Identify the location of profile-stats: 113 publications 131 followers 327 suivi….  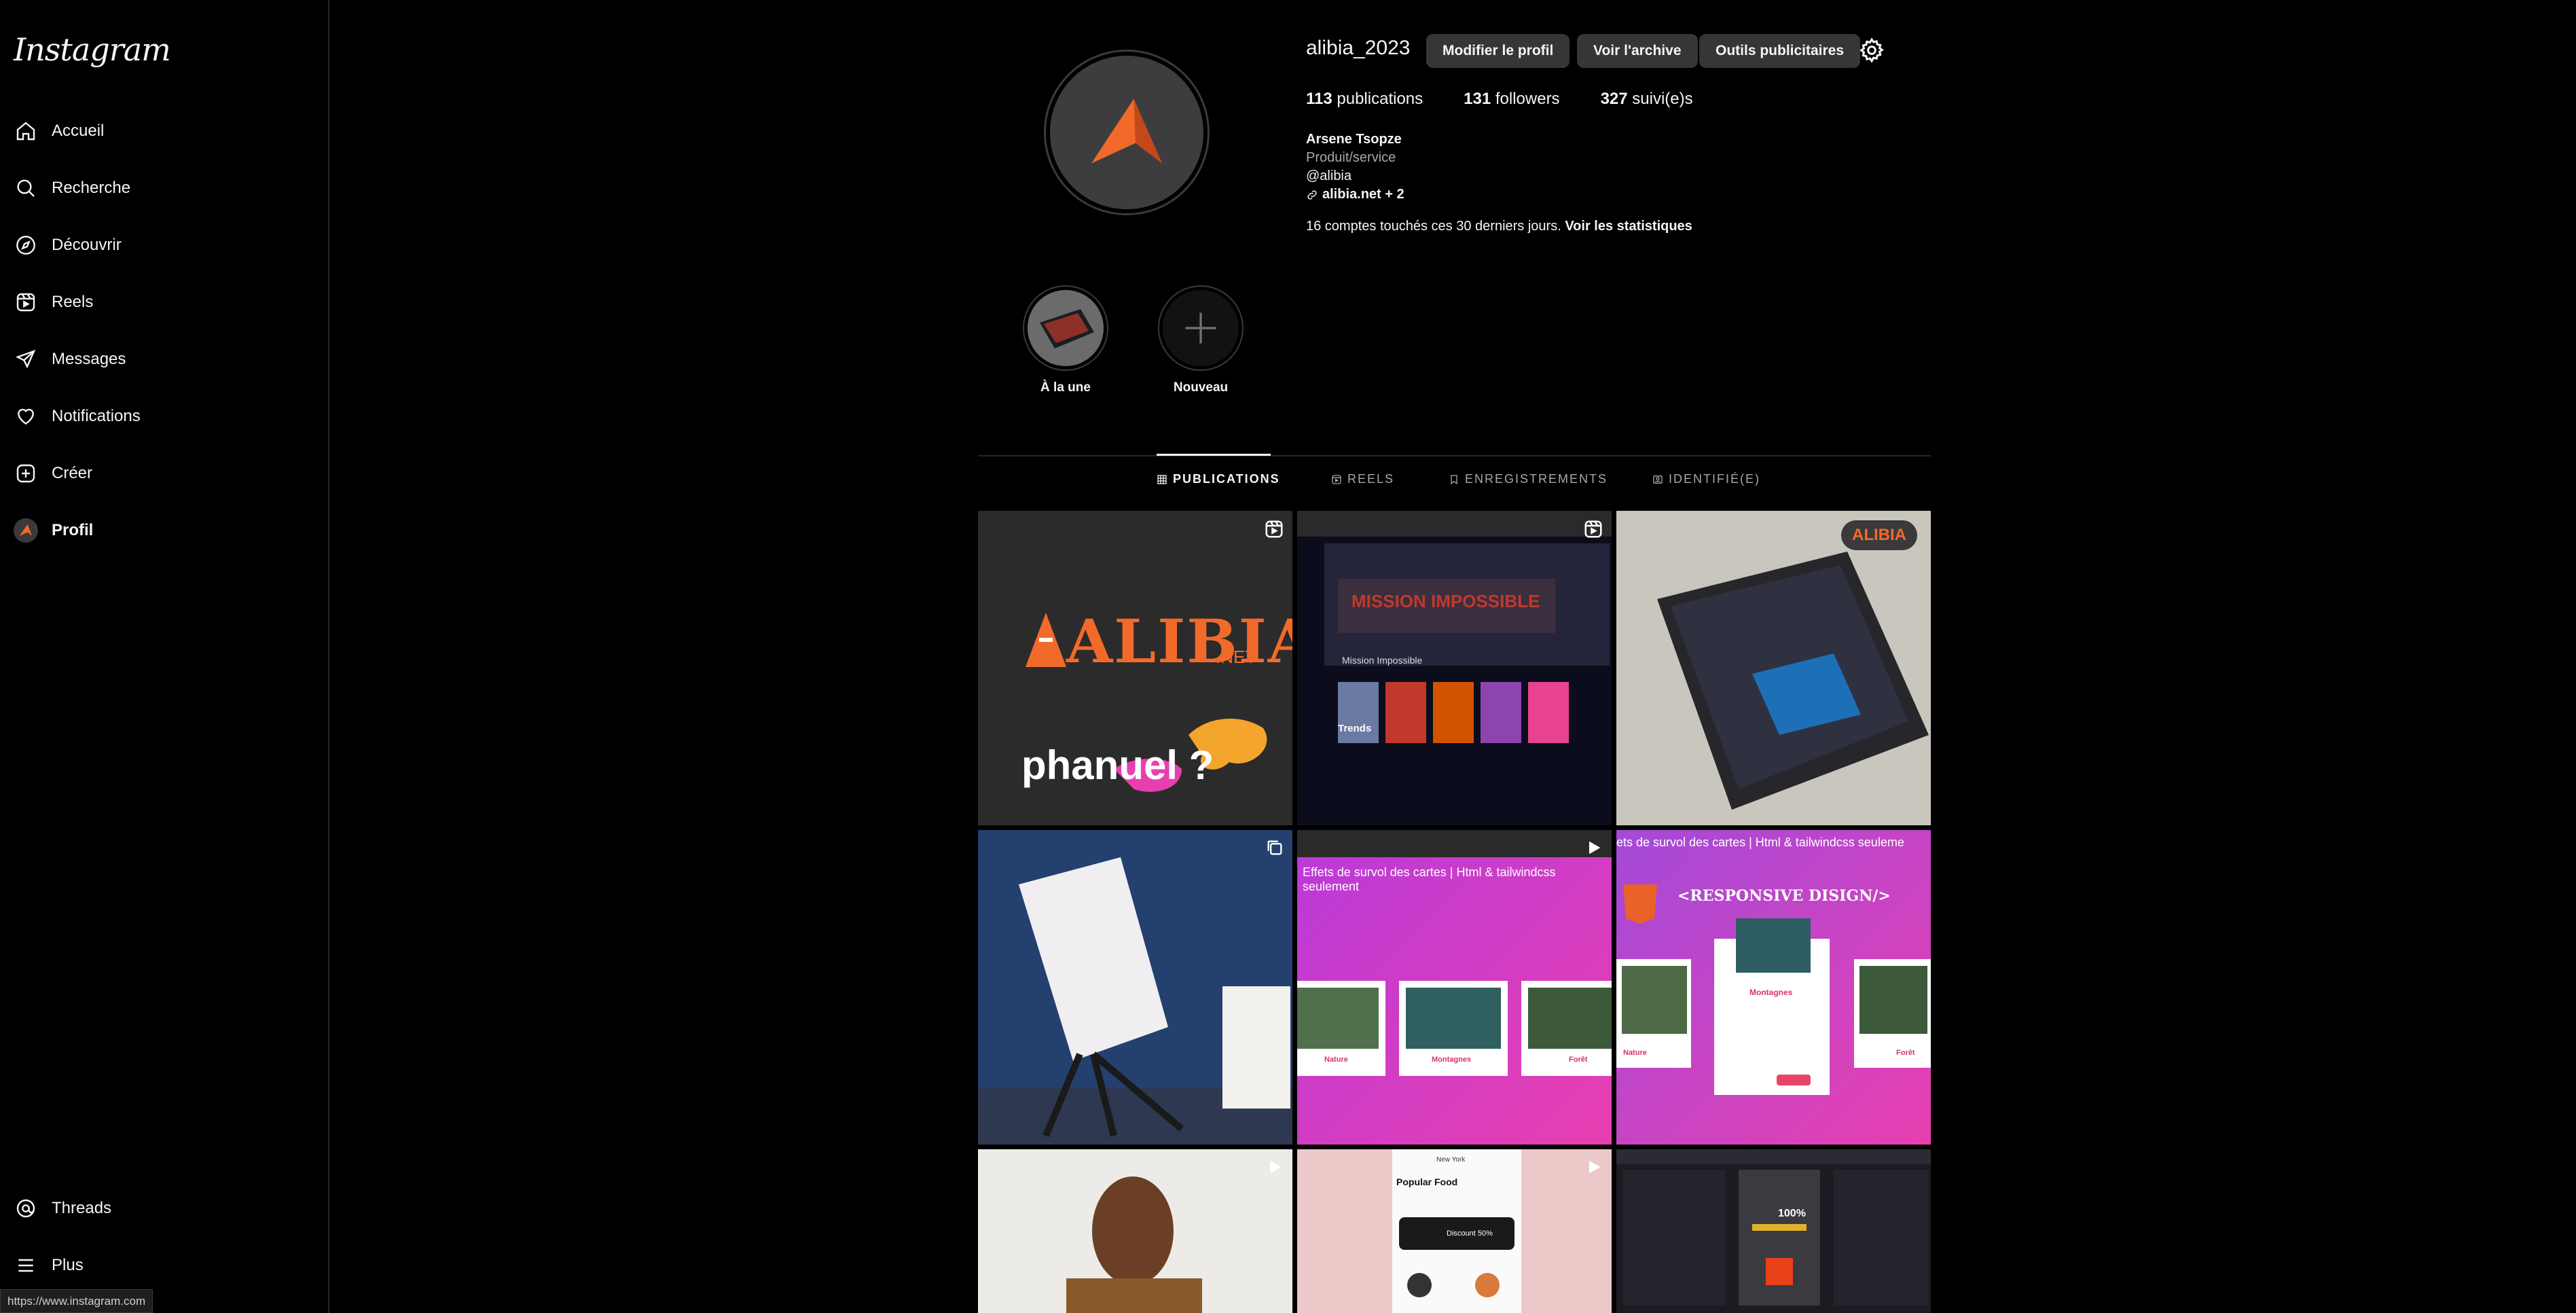
(1520, 99).